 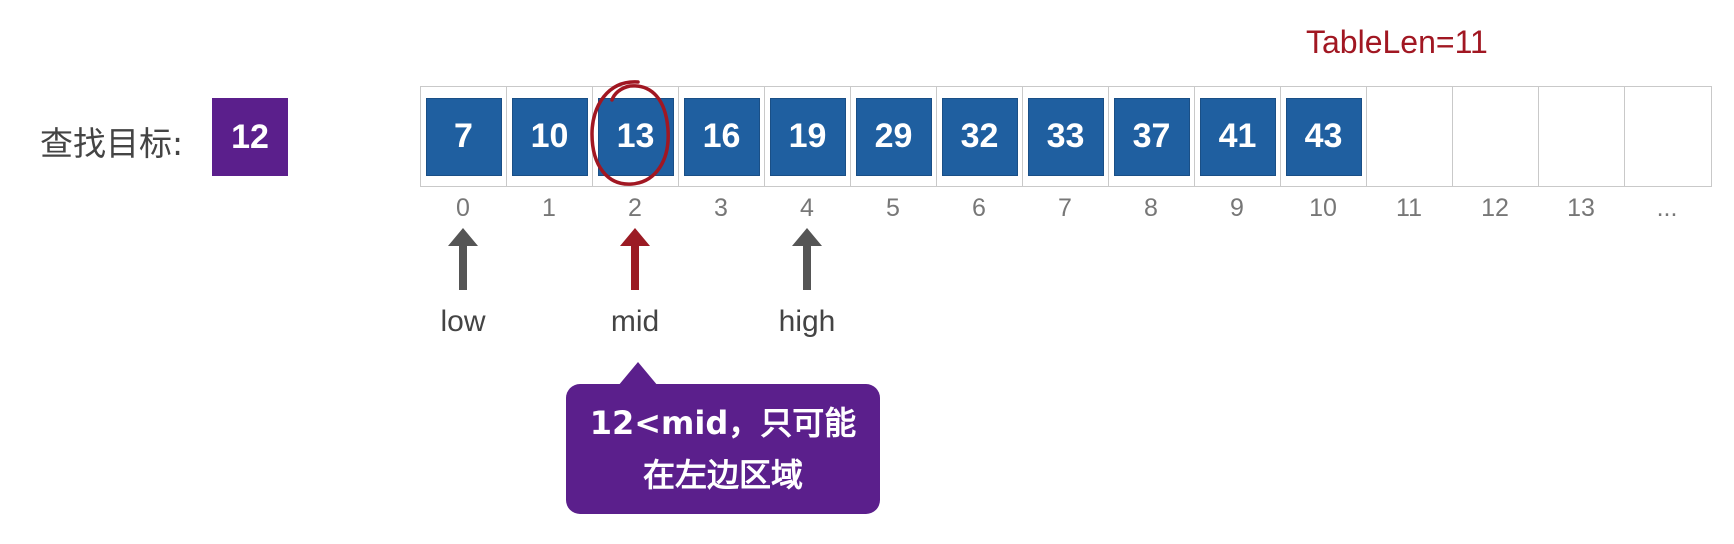 What do you see at coordinates (112, 143) in the screenshot?
I see `search-target-label: 查找目标:` at bounding box center [112, 143].